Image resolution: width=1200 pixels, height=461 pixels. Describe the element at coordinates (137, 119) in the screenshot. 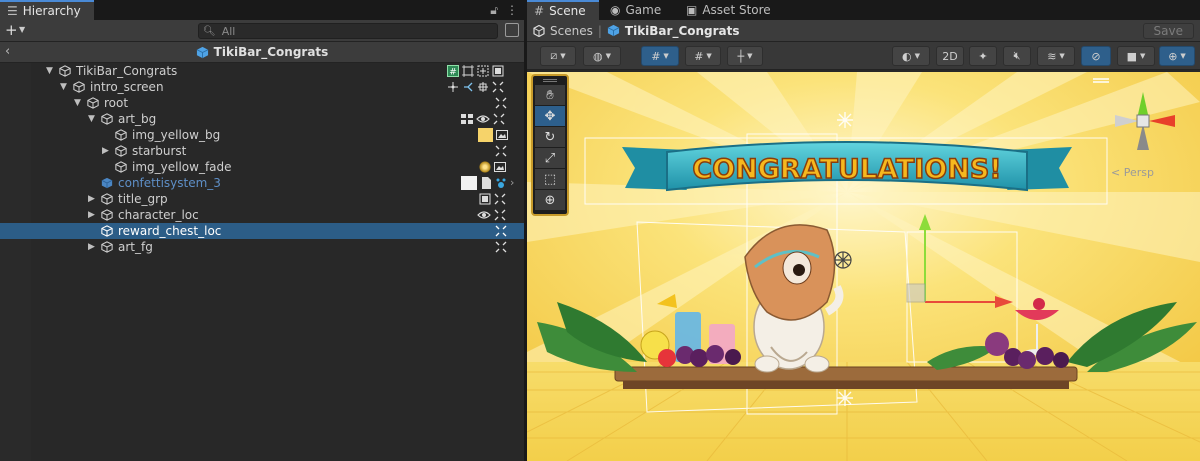

I see `tree-row-label: art_bg` at that location.